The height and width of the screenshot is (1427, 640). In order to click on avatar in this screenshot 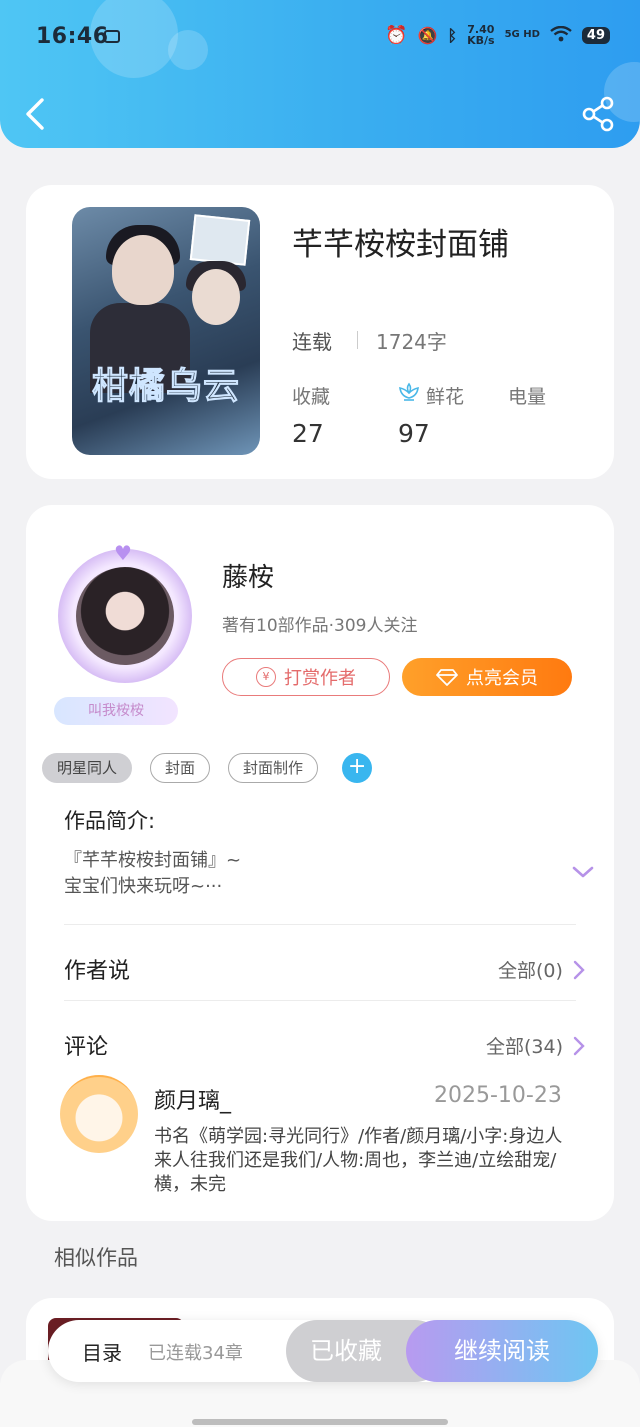, I will do `click(125, 616)`.